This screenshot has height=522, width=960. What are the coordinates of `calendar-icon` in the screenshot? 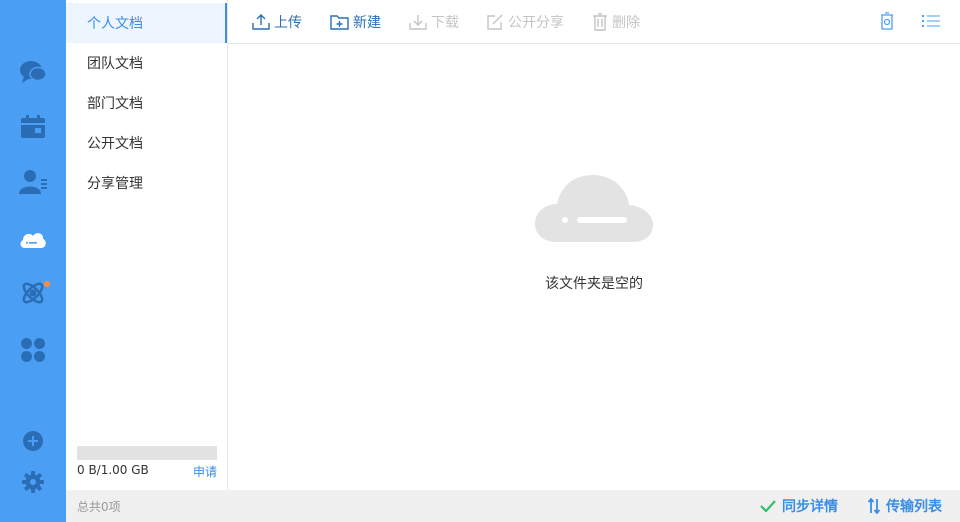 It's located at (33, 126).